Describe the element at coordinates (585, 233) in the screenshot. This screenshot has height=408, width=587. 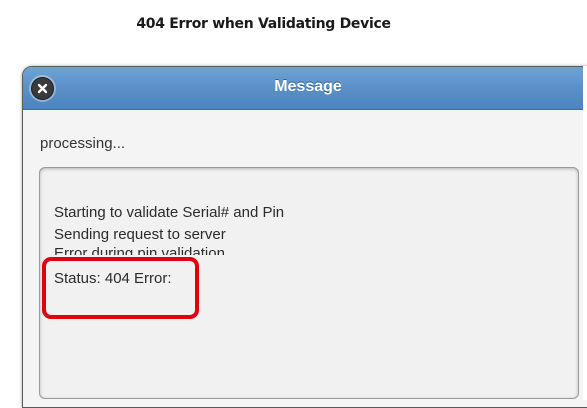
I see `right-edge-crop` at that location.